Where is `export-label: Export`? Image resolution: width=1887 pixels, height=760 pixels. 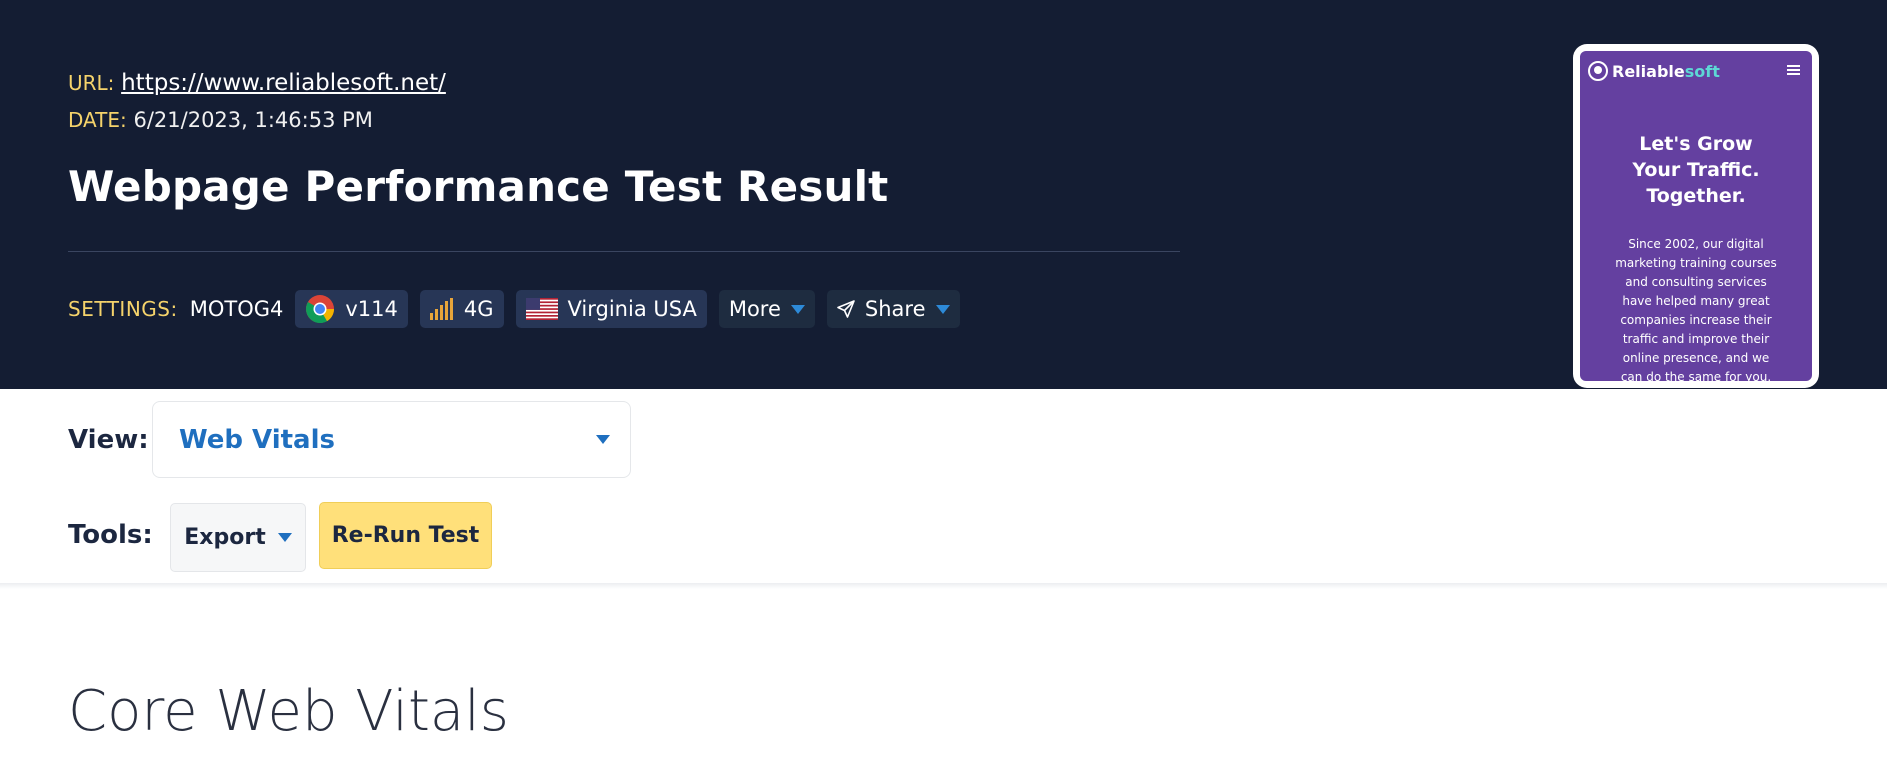
export-label: Export is located at coordinates (225, 537).